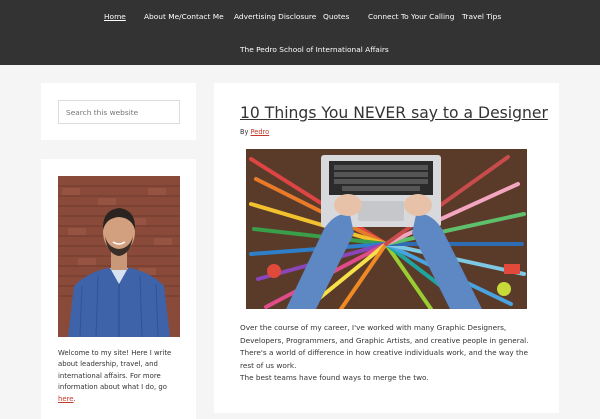 The image size is (600, 419). Describe the element at coordinates (184, 16) in the screenshot. I see `nav-about-me-contact-me: About Me/Contact Me` at that location.